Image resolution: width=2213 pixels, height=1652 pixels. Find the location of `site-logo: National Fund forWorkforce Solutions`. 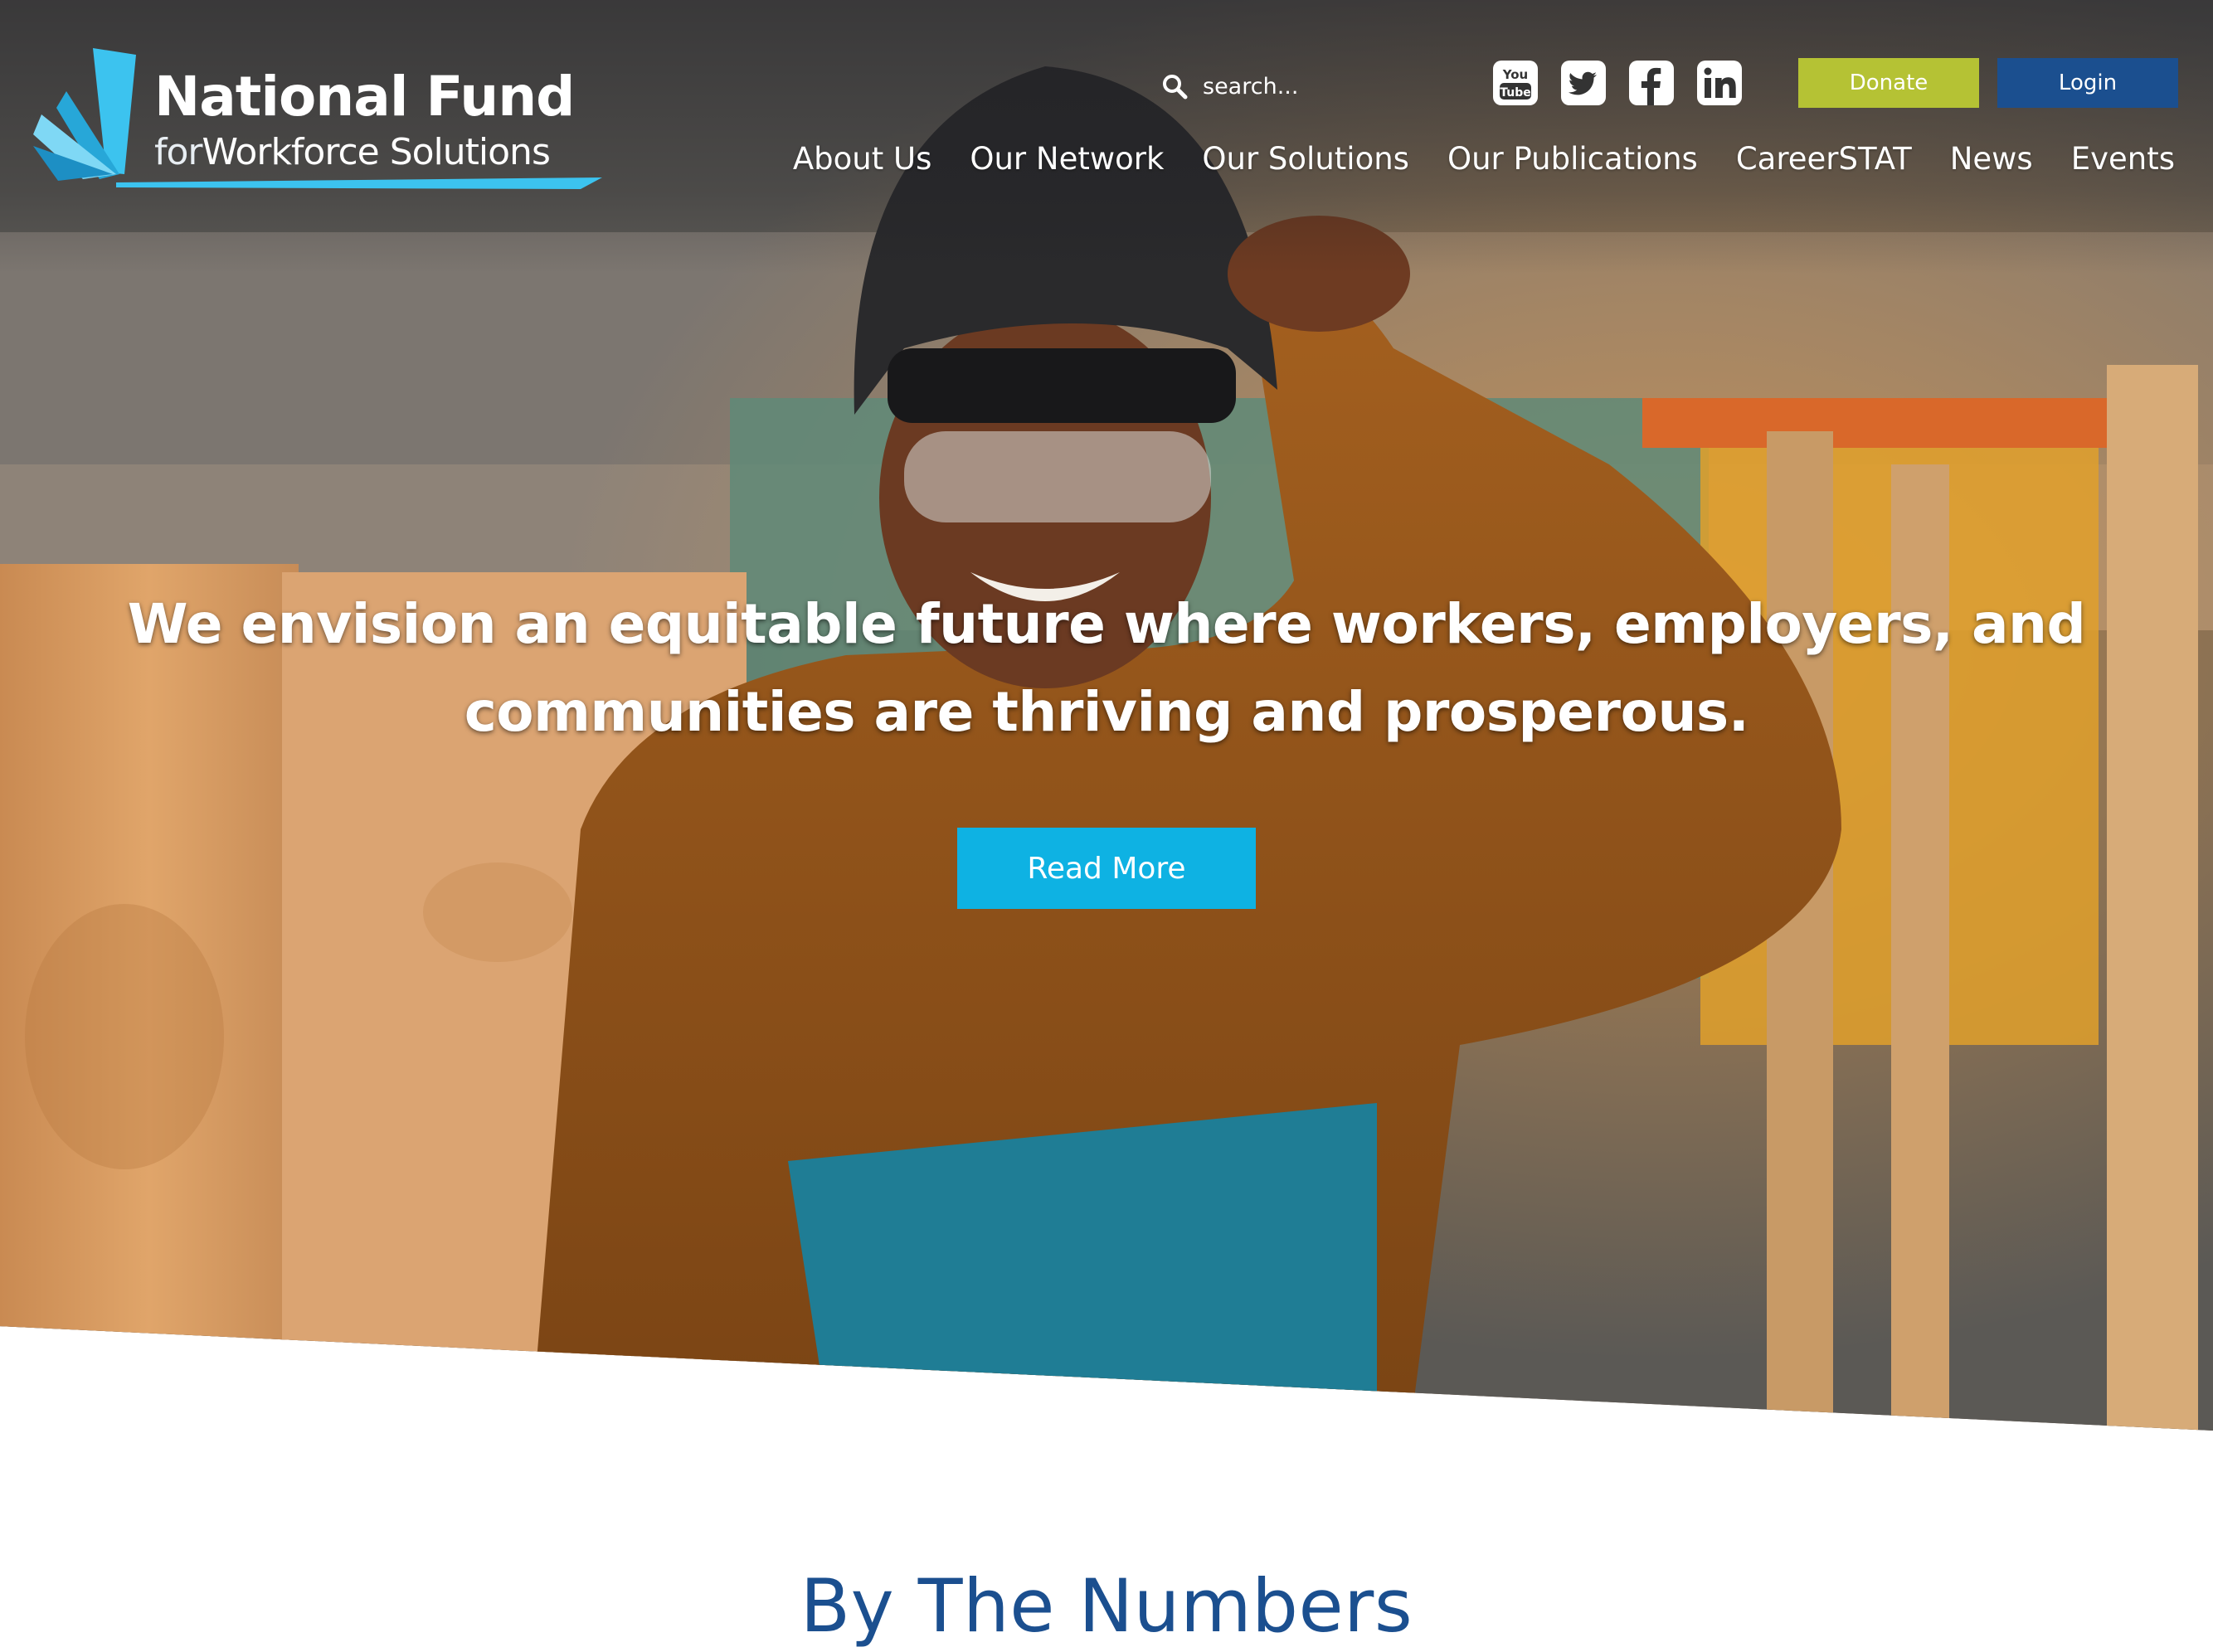

site-logo: National Fund forWorkforce Solutions is located at coordinates (317, 122).